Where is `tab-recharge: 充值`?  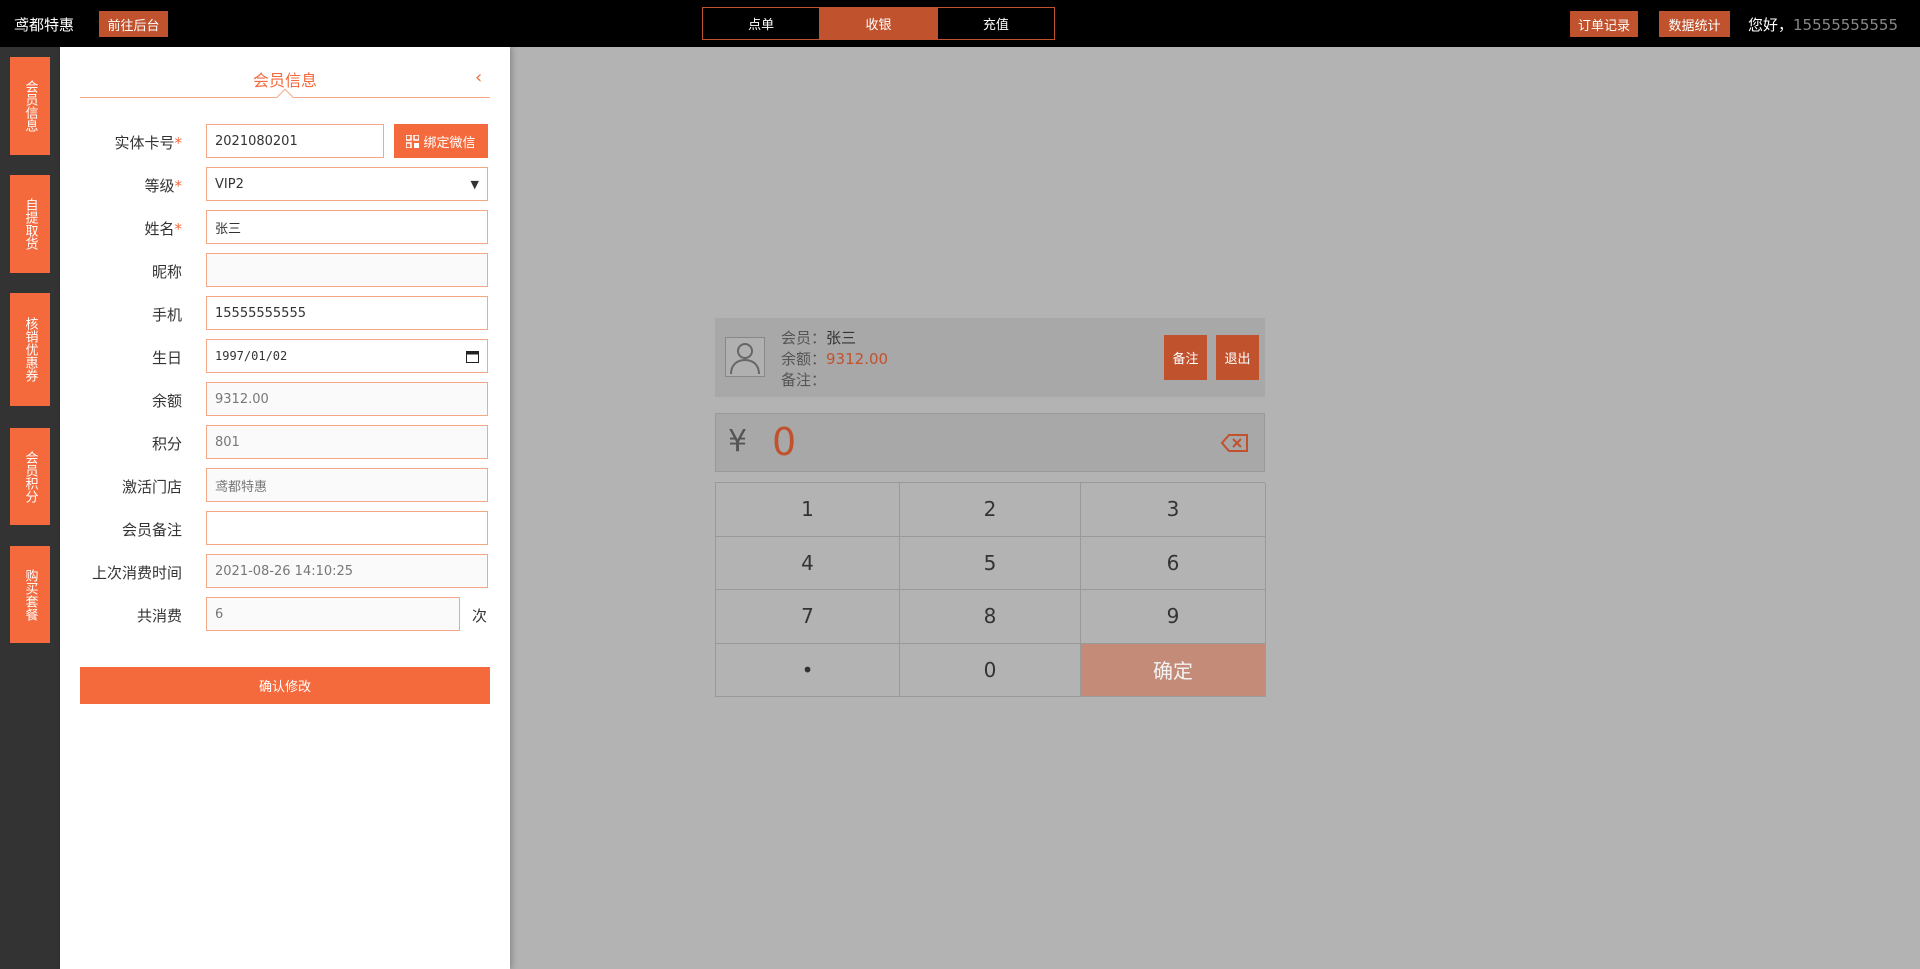 tab-recharge: 充值 is located at coordinates (996, 23).